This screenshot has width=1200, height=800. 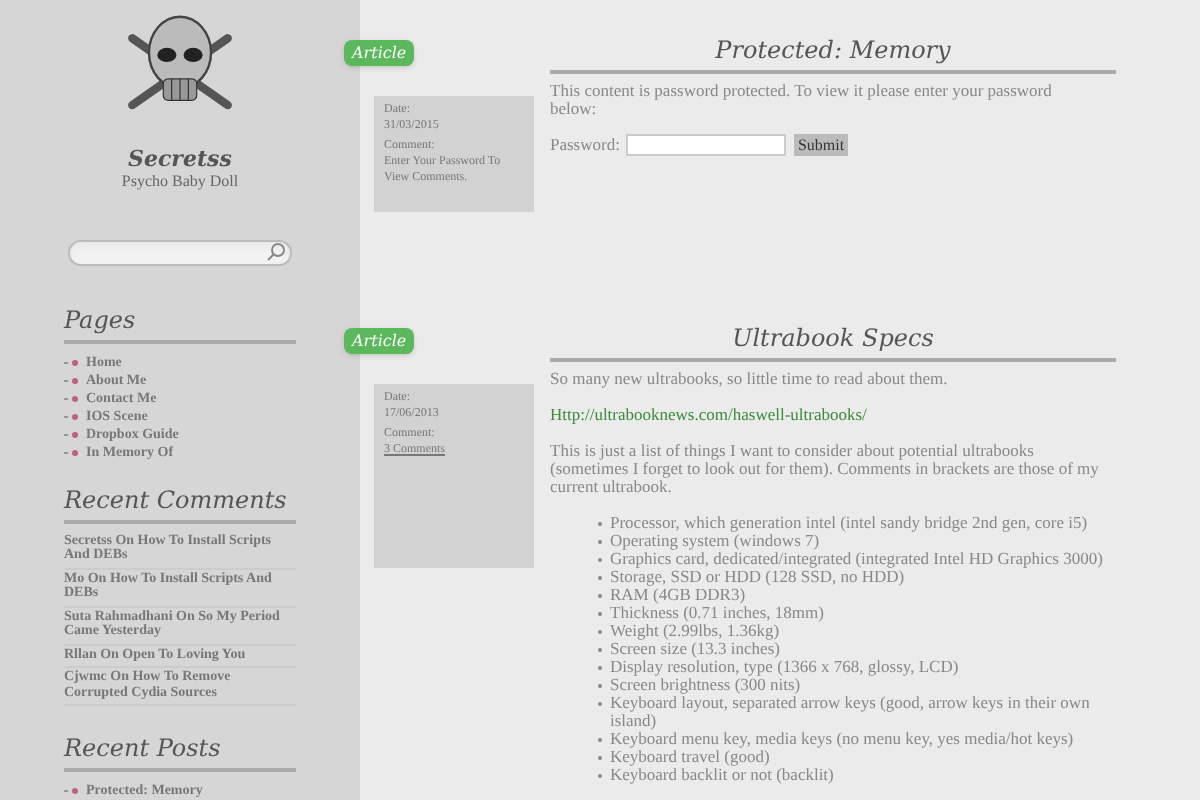 What do you see at coordinates (722, 775) in the screenshot?
I see `list-item: Keyboard backlit or not (backlit)` at bounding box center [722, 775].